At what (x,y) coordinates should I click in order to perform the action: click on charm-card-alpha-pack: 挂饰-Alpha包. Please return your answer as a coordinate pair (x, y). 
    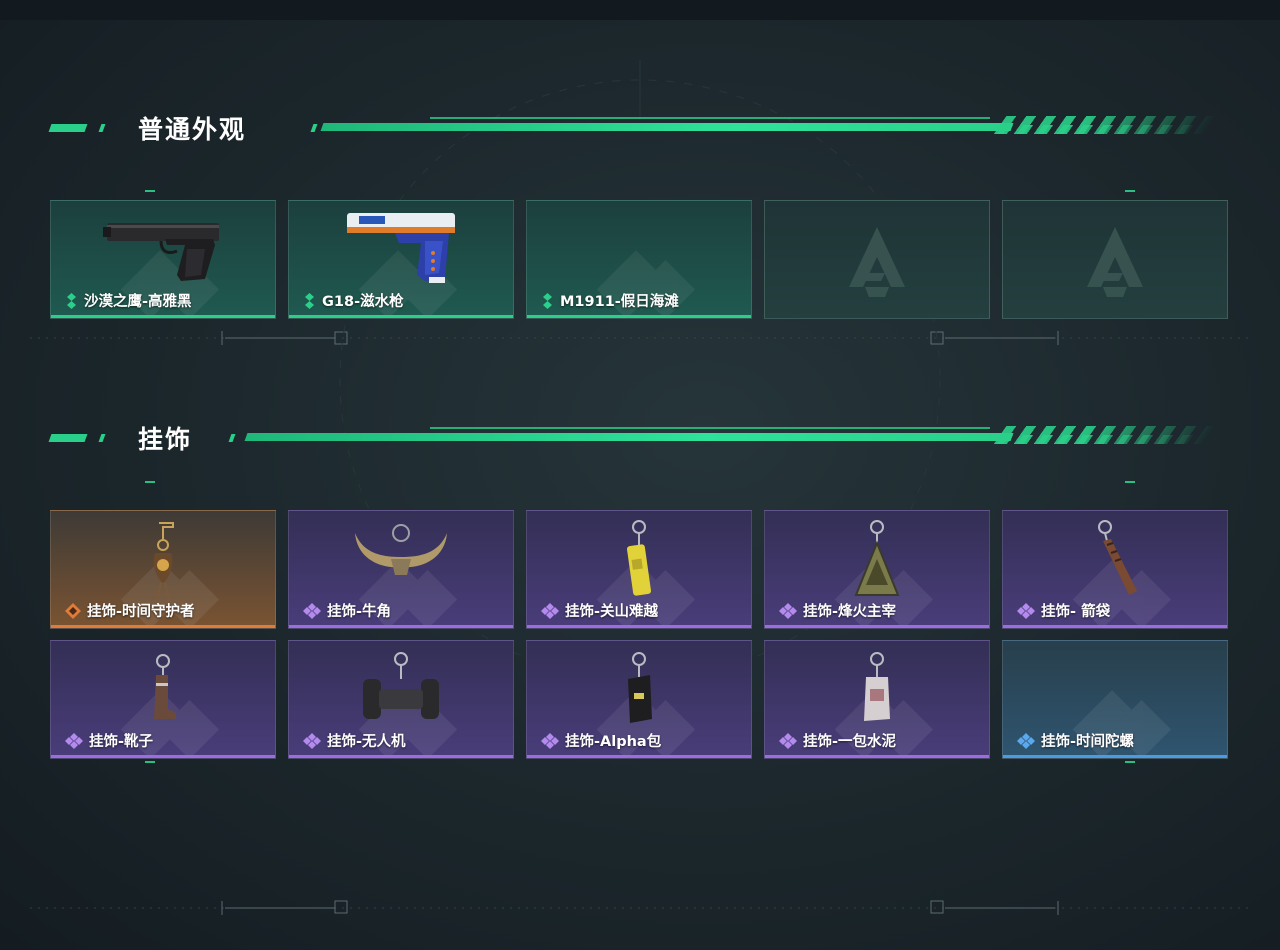
    Looking at the image, I should click on (639, 699).